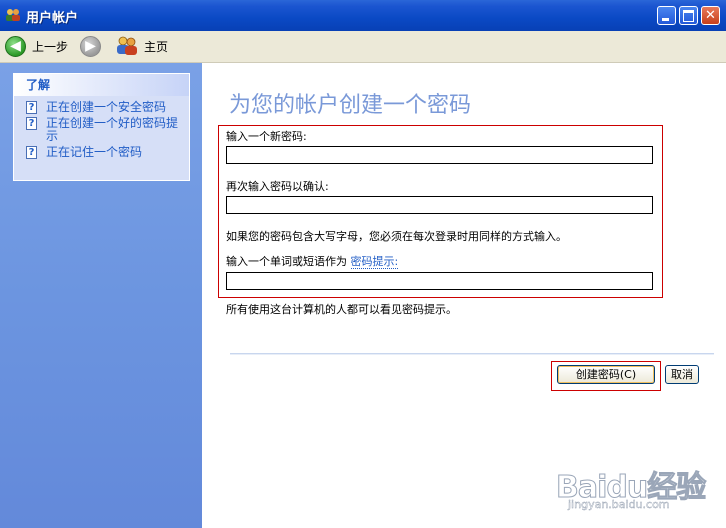  Describe the element at coordinates (106, 107) in the screenshot. I see `sidebar-item-label: 正在创建一个安全密码` at that location.